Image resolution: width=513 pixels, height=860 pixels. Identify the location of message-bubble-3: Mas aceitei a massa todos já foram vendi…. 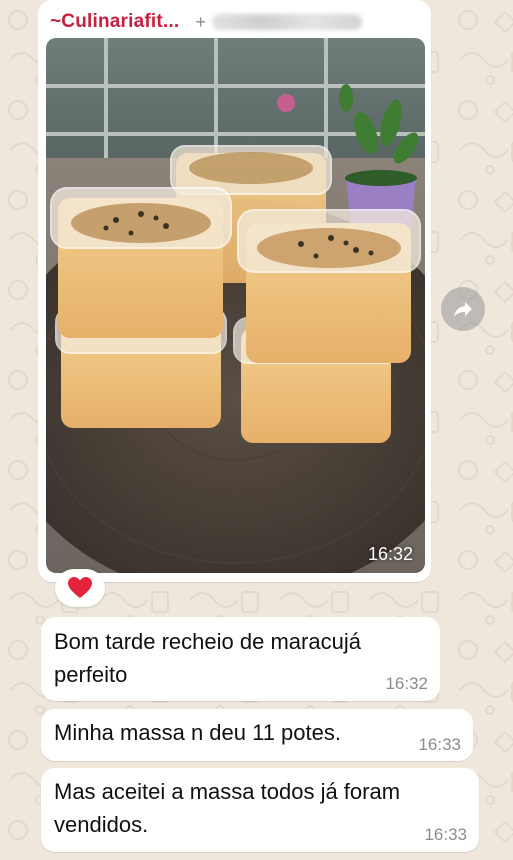
(260, 810).